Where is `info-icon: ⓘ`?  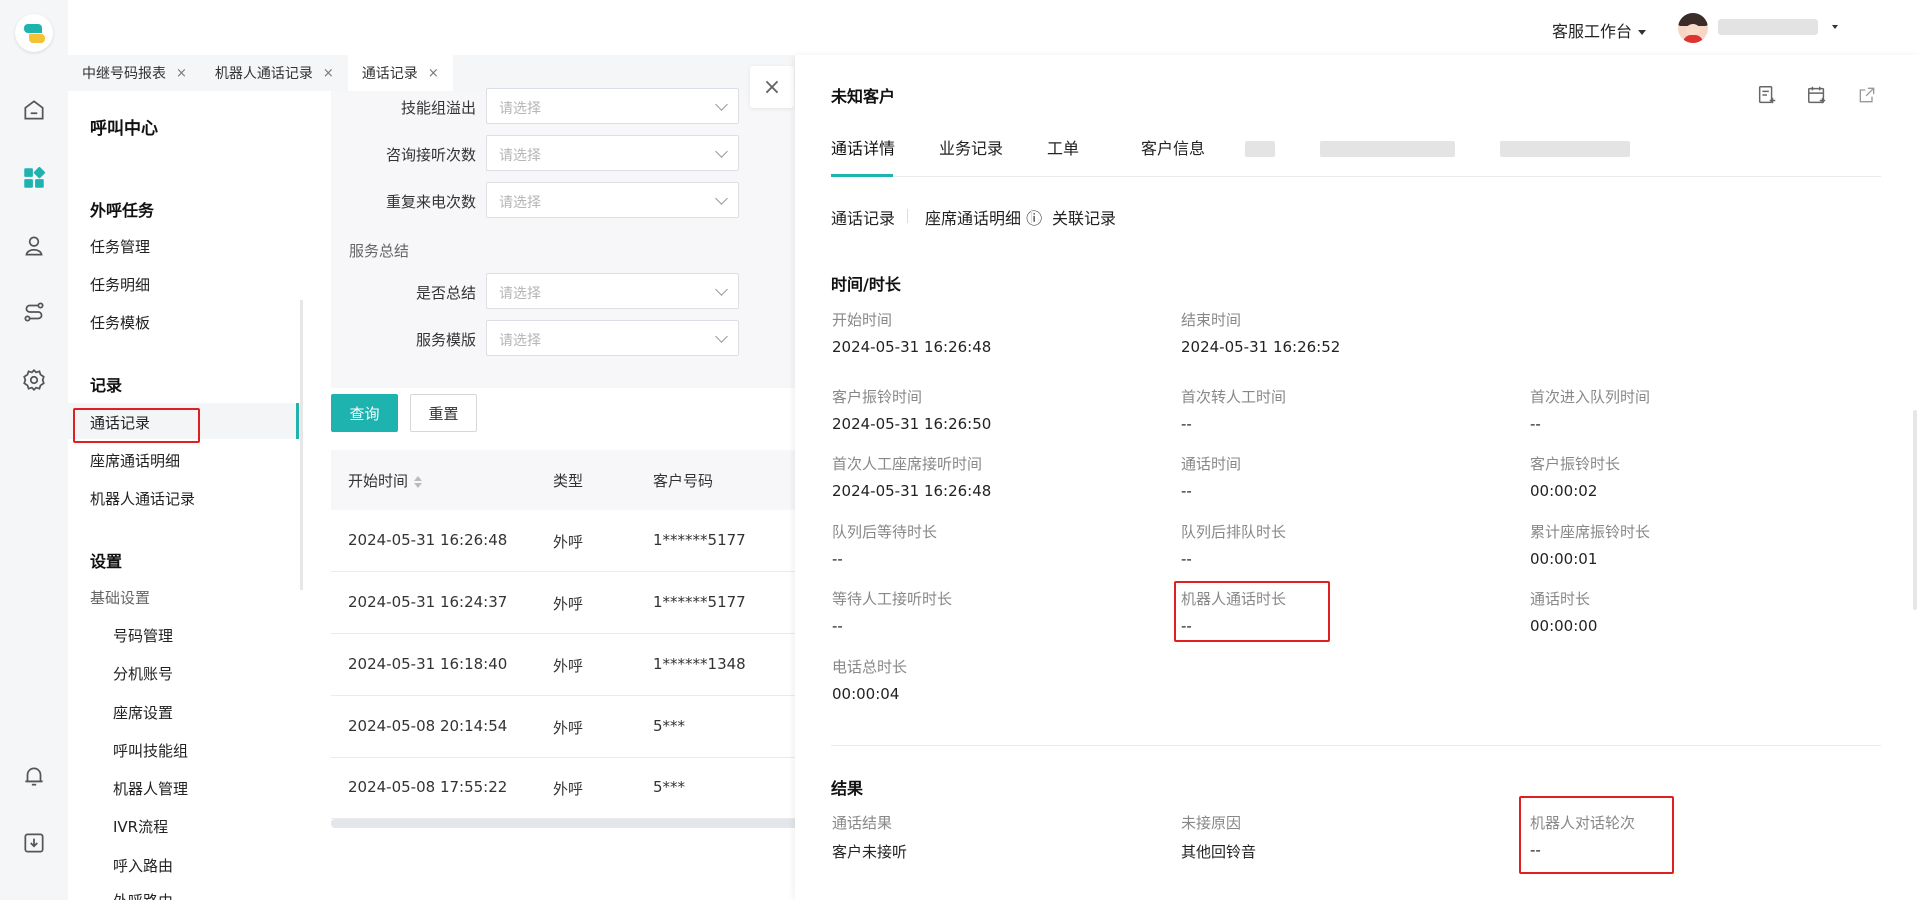
info-icon: ⓘ is located at coordinates (1034, 218).